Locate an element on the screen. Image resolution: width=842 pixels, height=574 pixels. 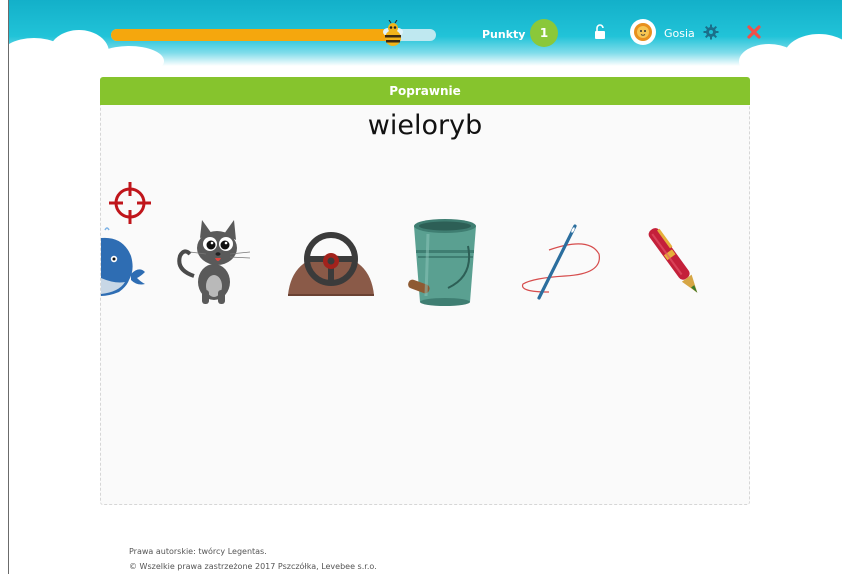
whale-picture is located at coordinates (124, 263).